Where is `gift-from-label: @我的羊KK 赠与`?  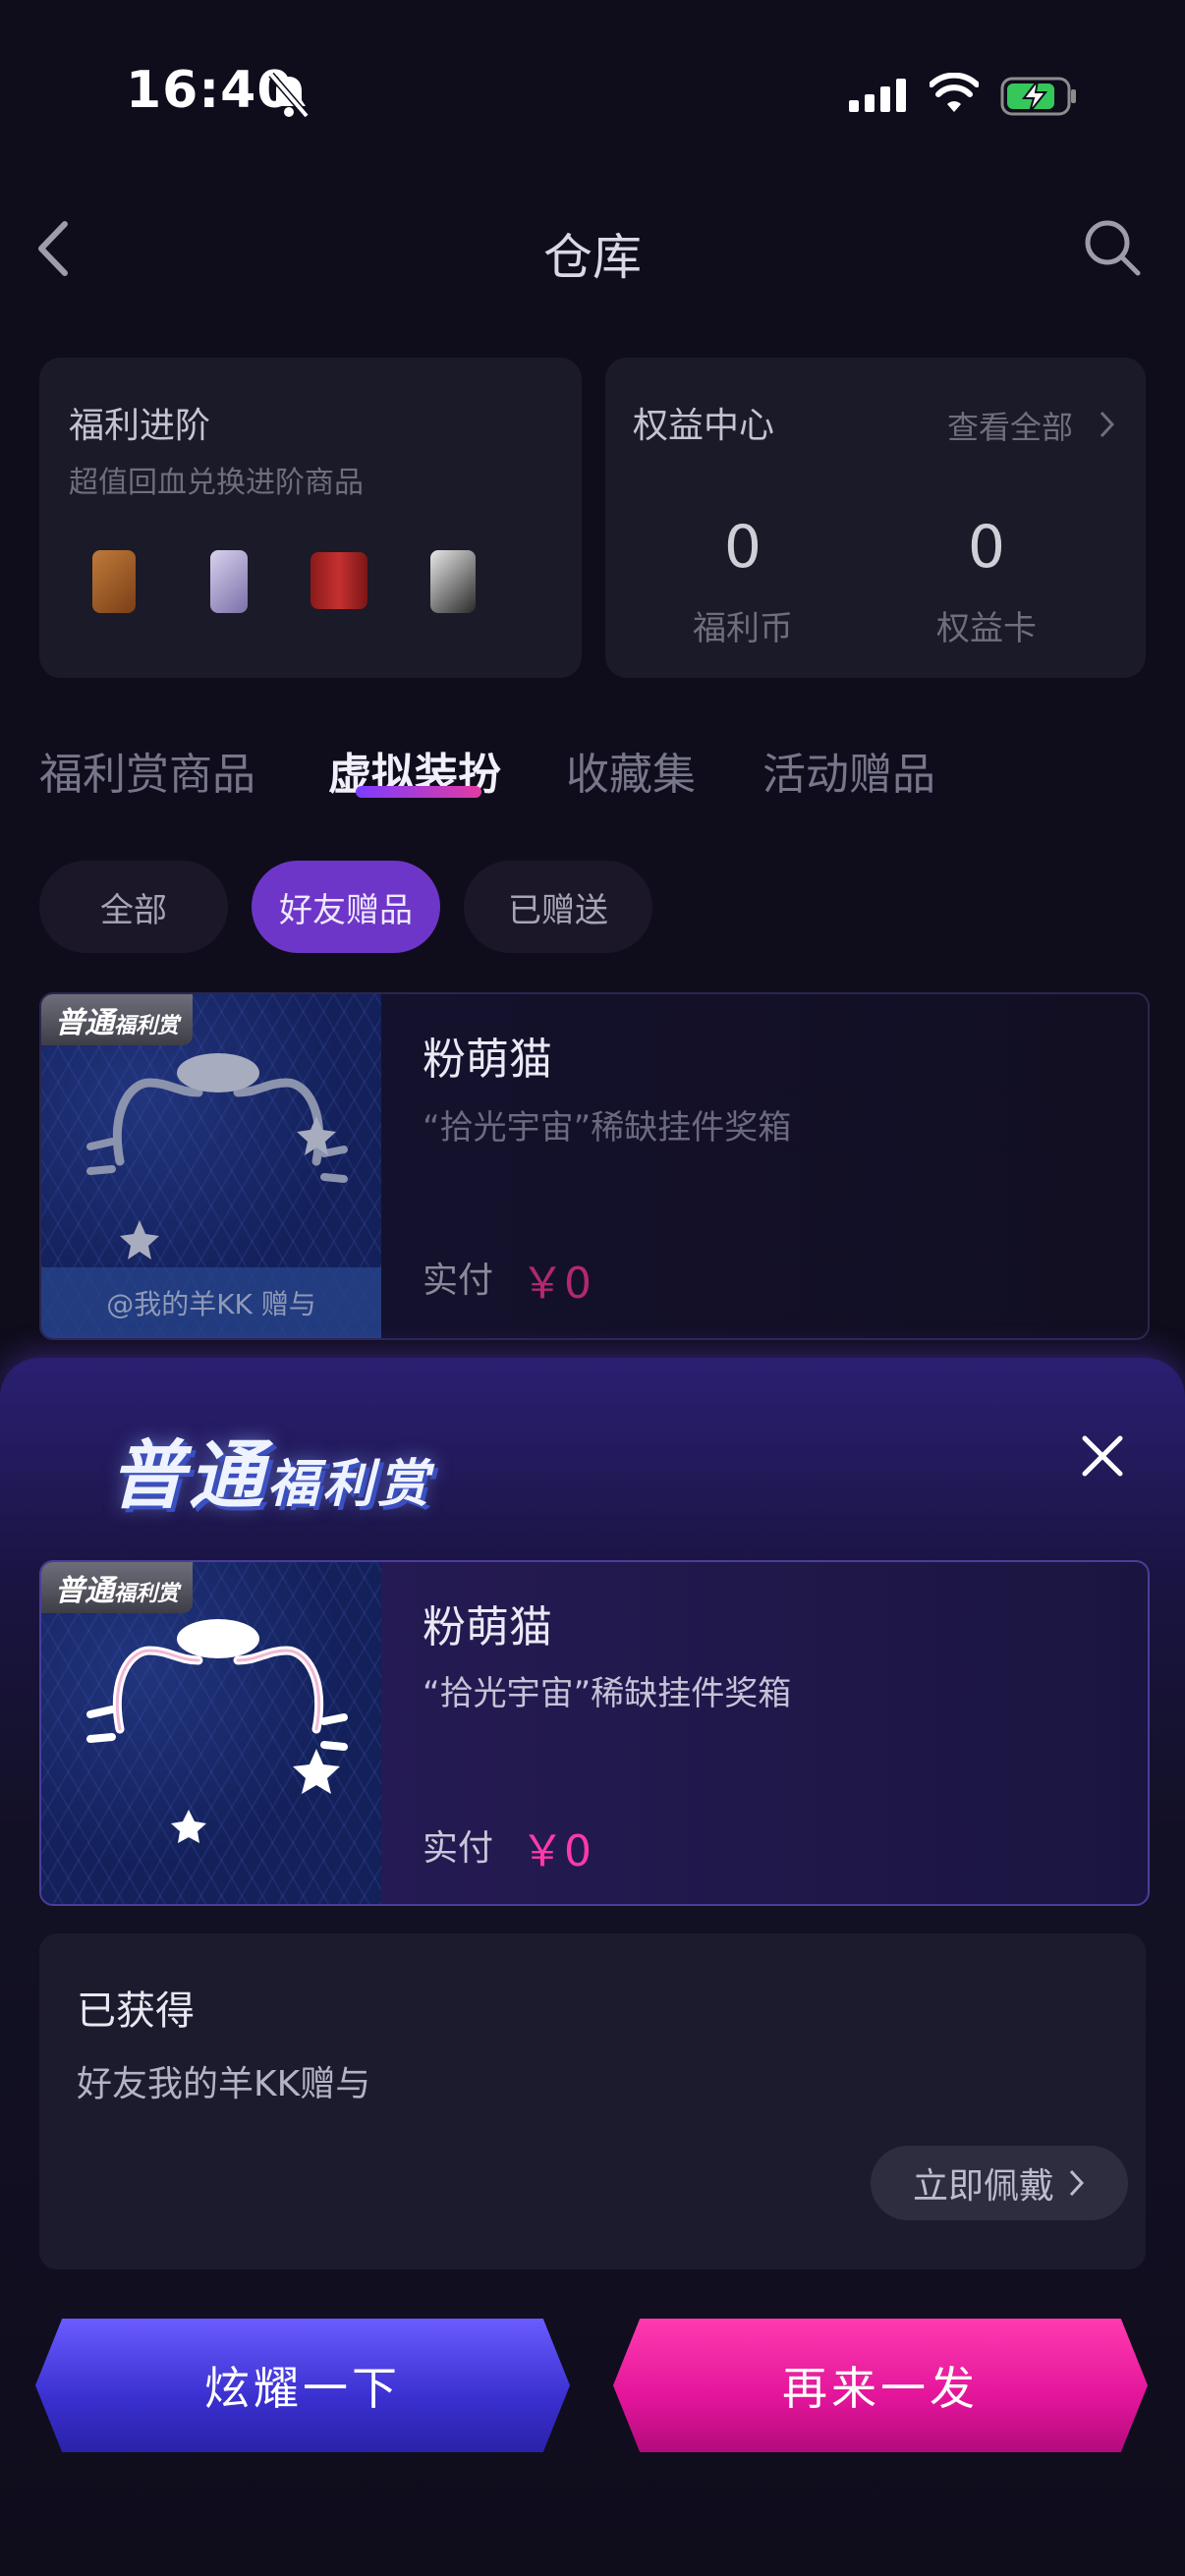 gift-from-label: @我的羊KK 赠与 is located at coordinates (211, 1302).